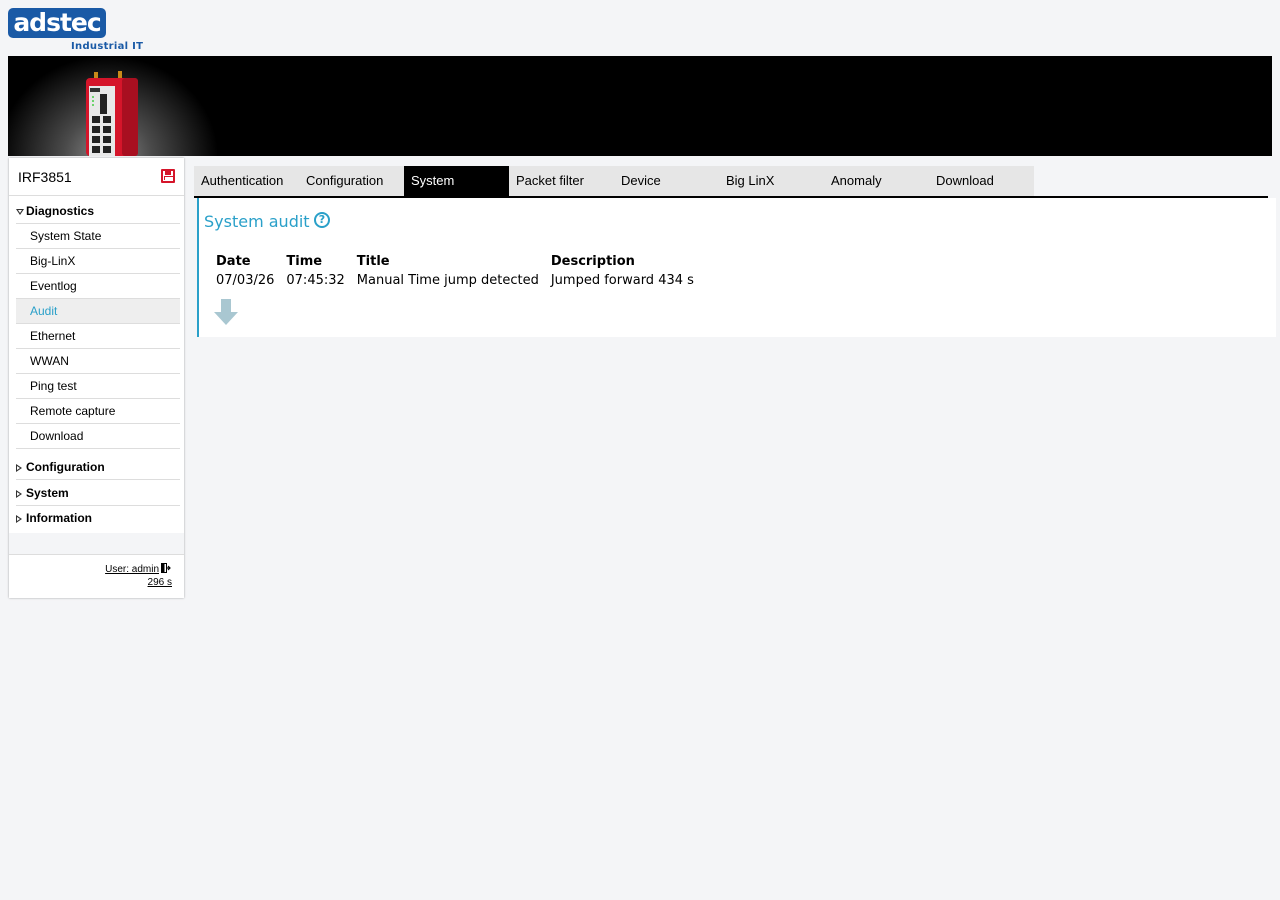 The image size is (1280, 900). Describe the element at coordinates (98, 311) in the screenshot. I see `sidebar-item-audit: Audit` at that location.